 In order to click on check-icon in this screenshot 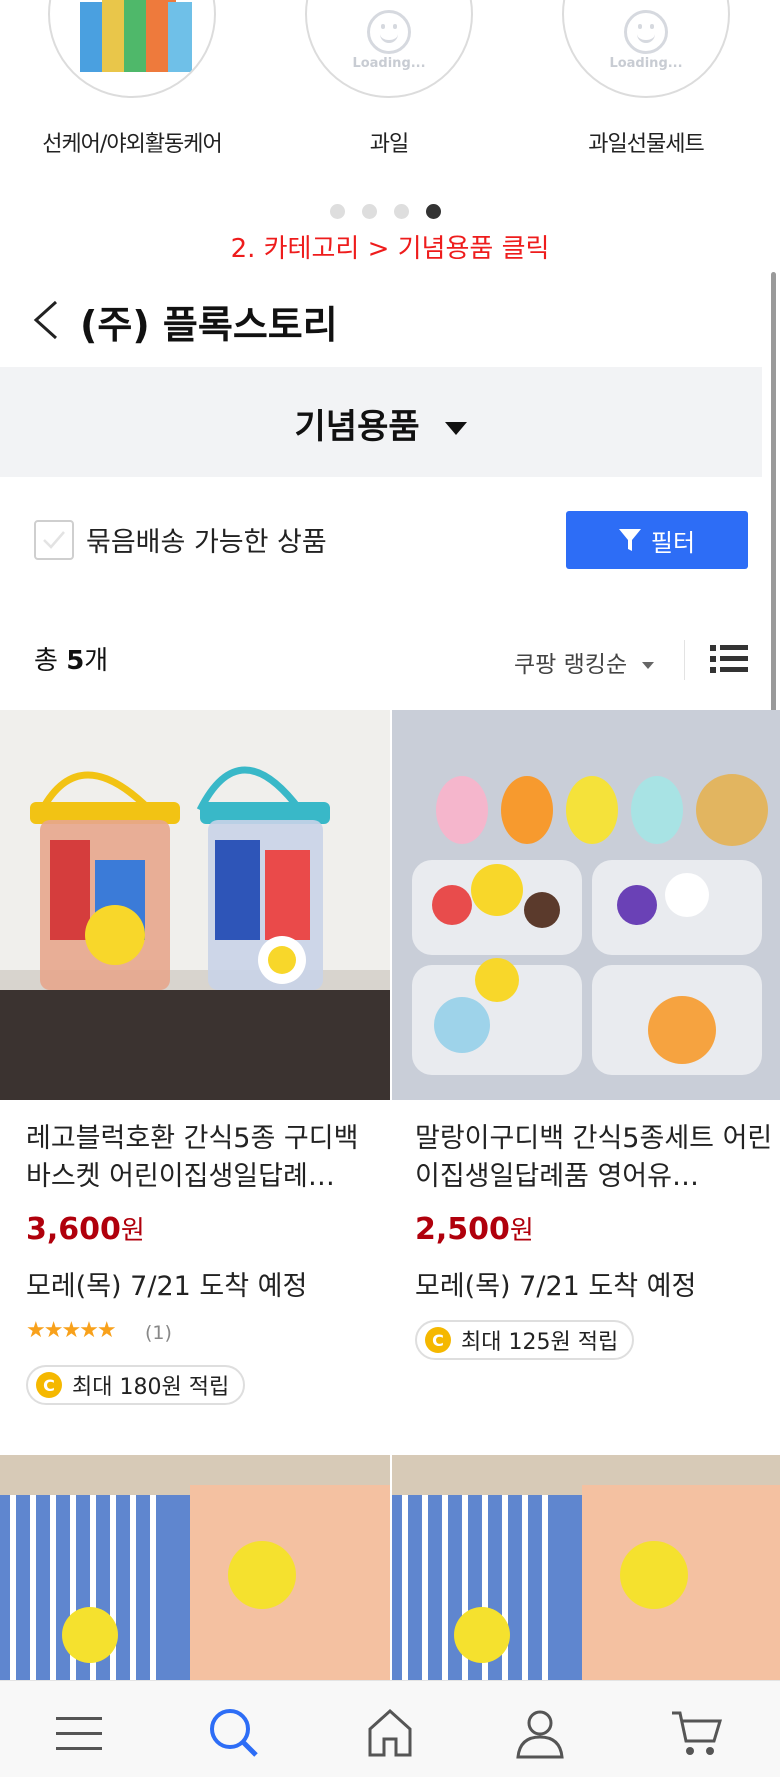, I will do `click(54, 540)`.